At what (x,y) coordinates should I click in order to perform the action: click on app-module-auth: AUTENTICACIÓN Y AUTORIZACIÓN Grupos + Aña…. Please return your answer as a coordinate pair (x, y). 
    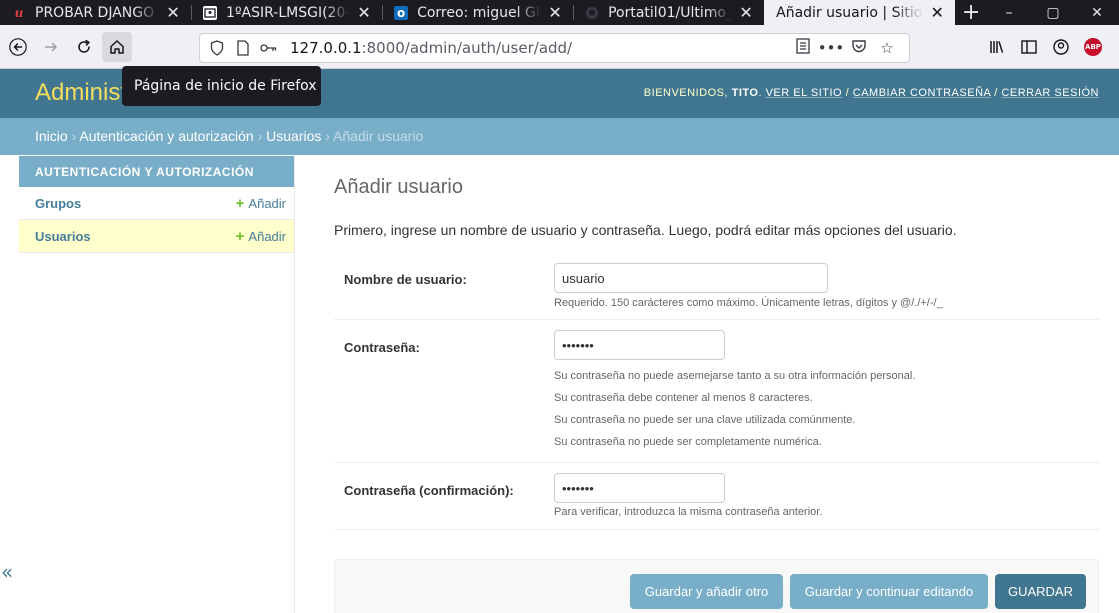
    Looking at the image, I should click on (156, 204).